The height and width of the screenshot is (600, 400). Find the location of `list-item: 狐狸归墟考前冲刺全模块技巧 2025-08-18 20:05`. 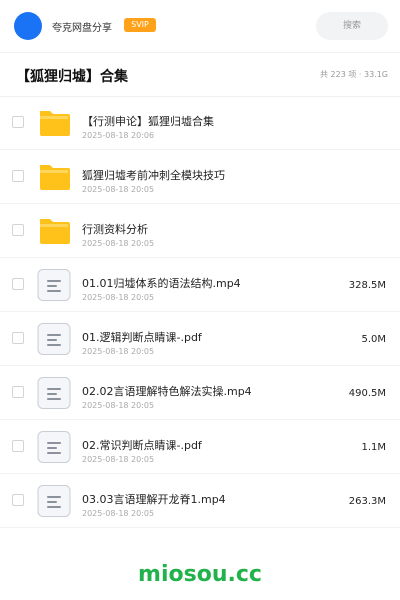

list-item: 狐狸归墟考前冲刺全模块技巧 2025-08-18 20:05 is located at coordinates (200, 177).